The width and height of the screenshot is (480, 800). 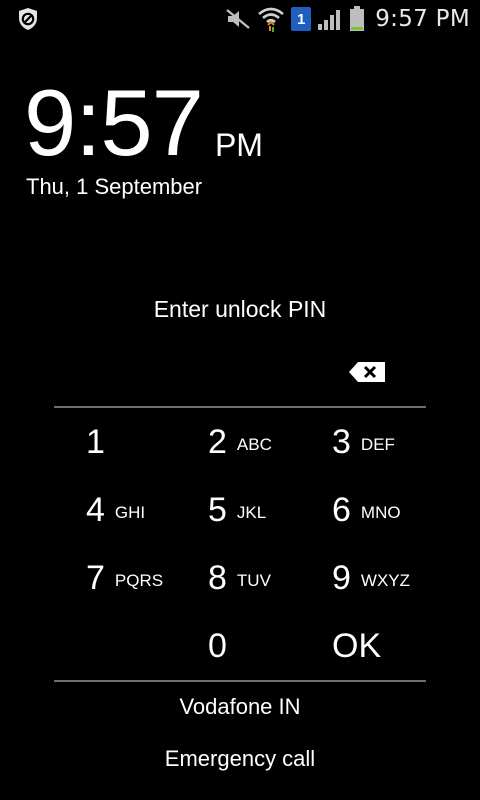 I want to click on key-number: 8, so click(x=217, y=577).